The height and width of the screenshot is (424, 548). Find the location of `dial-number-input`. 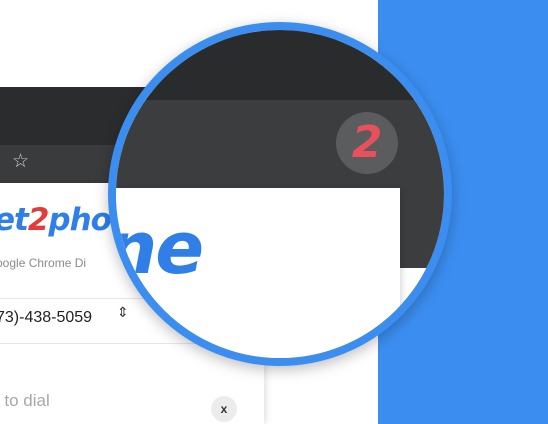

dial-number-input is located at coordinates (100, 401).